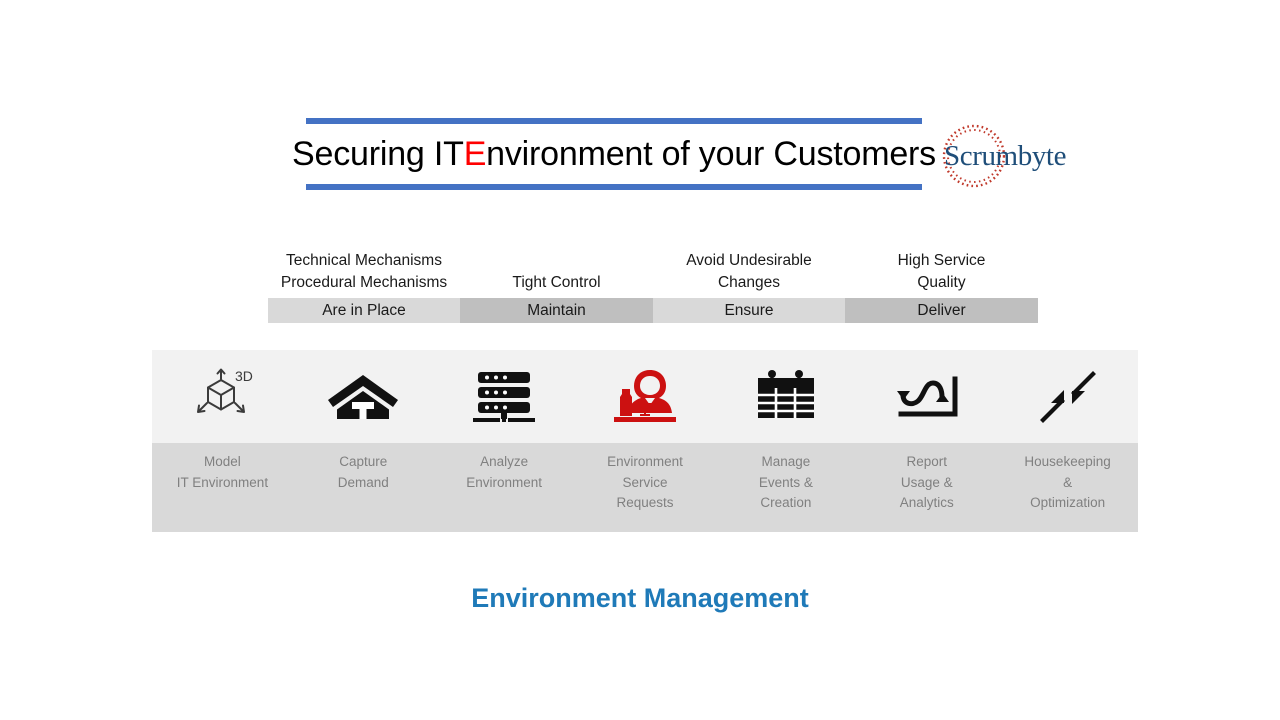 The height and width of the screenshot is (720, 1280). I want to click on capability-model-it-environment: 3D Model IT Environment, so click(222, 441).